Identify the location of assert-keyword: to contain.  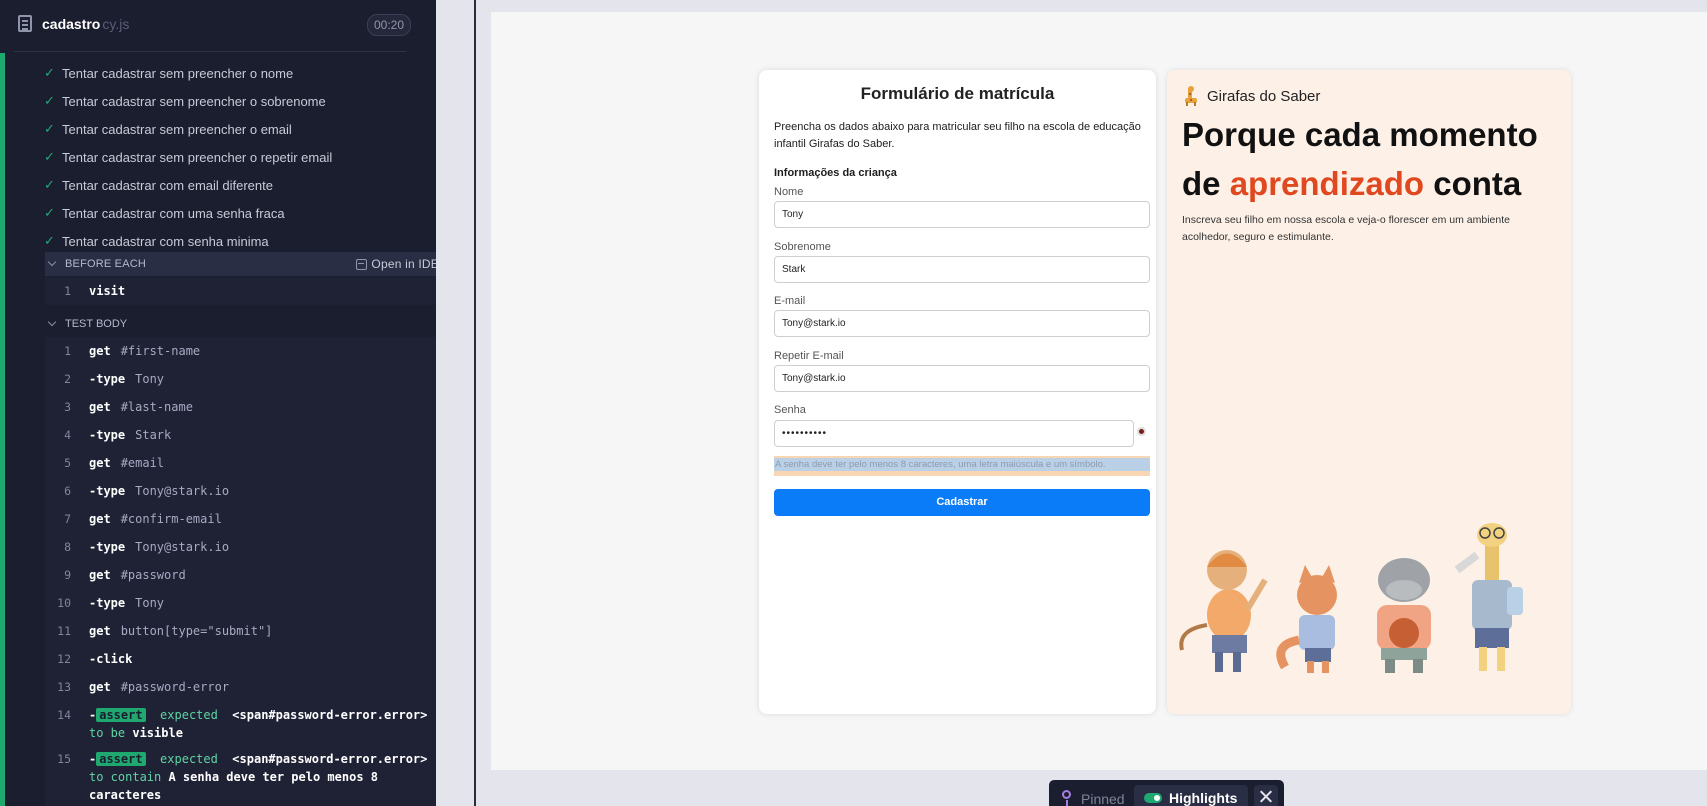
(125, 777).